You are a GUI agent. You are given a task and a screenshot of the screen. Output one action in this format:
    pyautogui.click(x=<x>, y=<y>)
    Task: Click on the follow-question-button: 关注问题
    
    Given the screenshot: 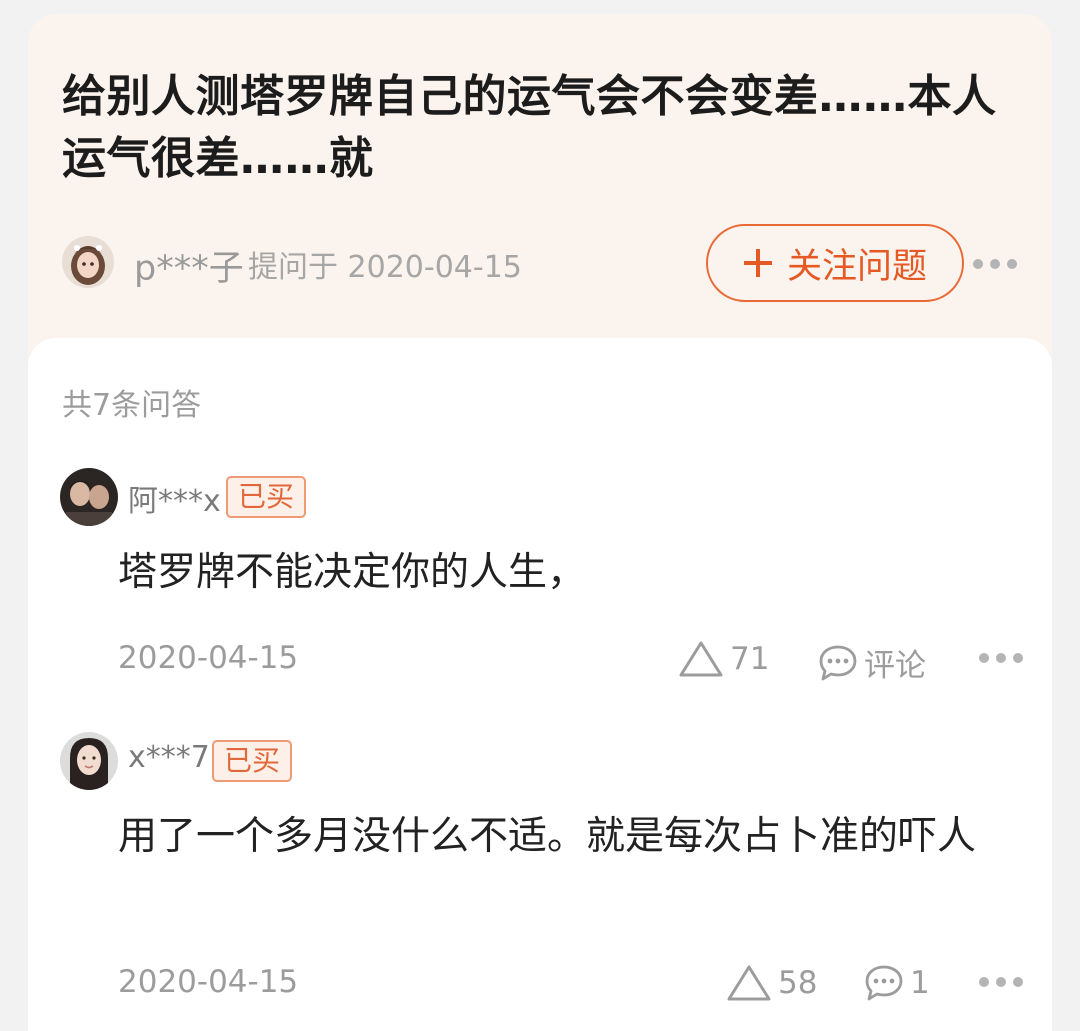 What is the action you would take?
    pyautogui.click(x=835, y=263)
    